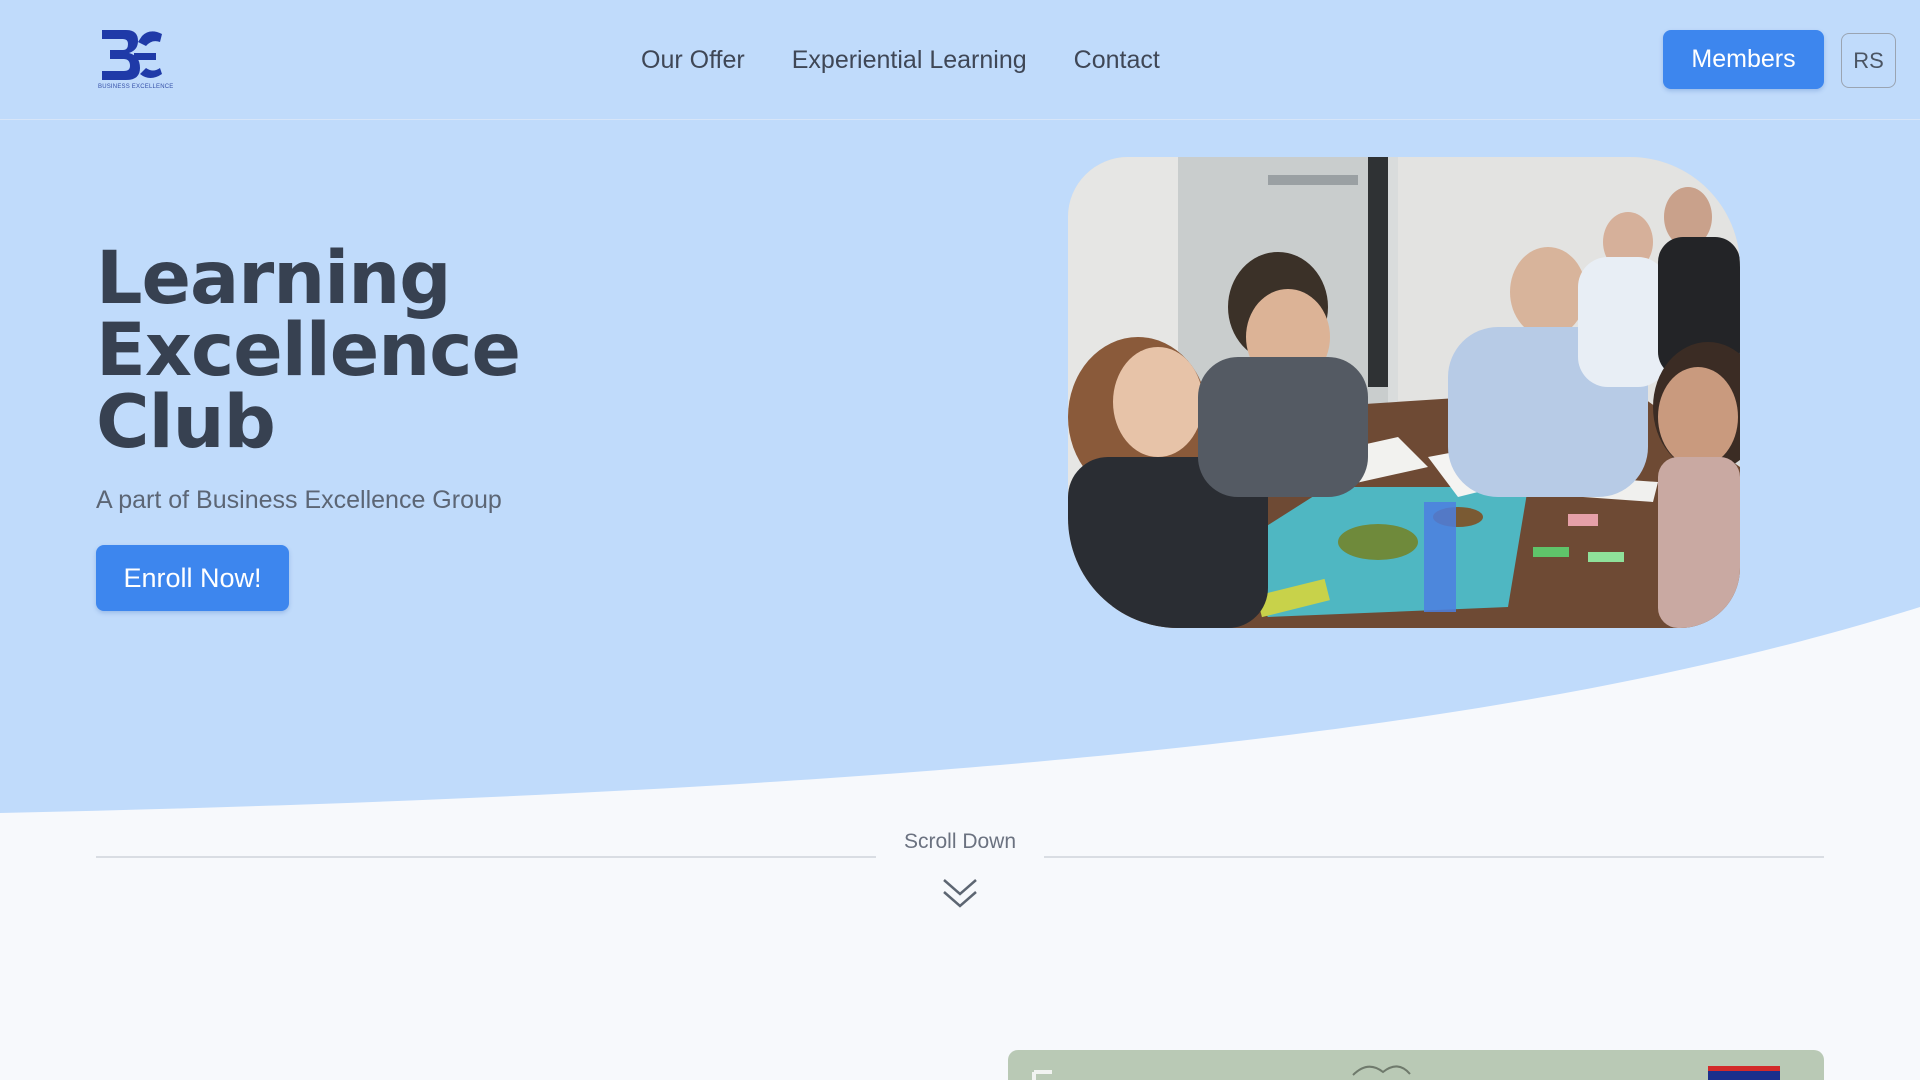 Image resolution: width=1920 pixels, height=1080 pixels. I want to click on nav-experiential-learning: Experiential Learning, so click(909, 60).